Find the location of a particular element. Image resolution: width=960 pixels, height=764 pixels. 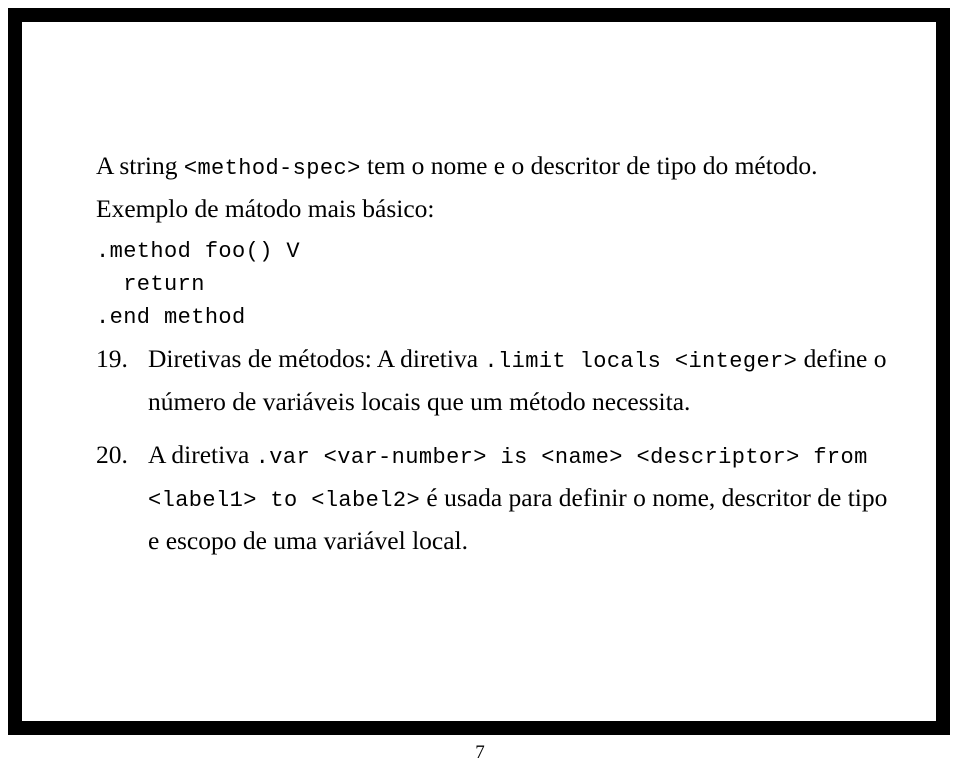

page-number: 7 is located at coordinates (480, 752).